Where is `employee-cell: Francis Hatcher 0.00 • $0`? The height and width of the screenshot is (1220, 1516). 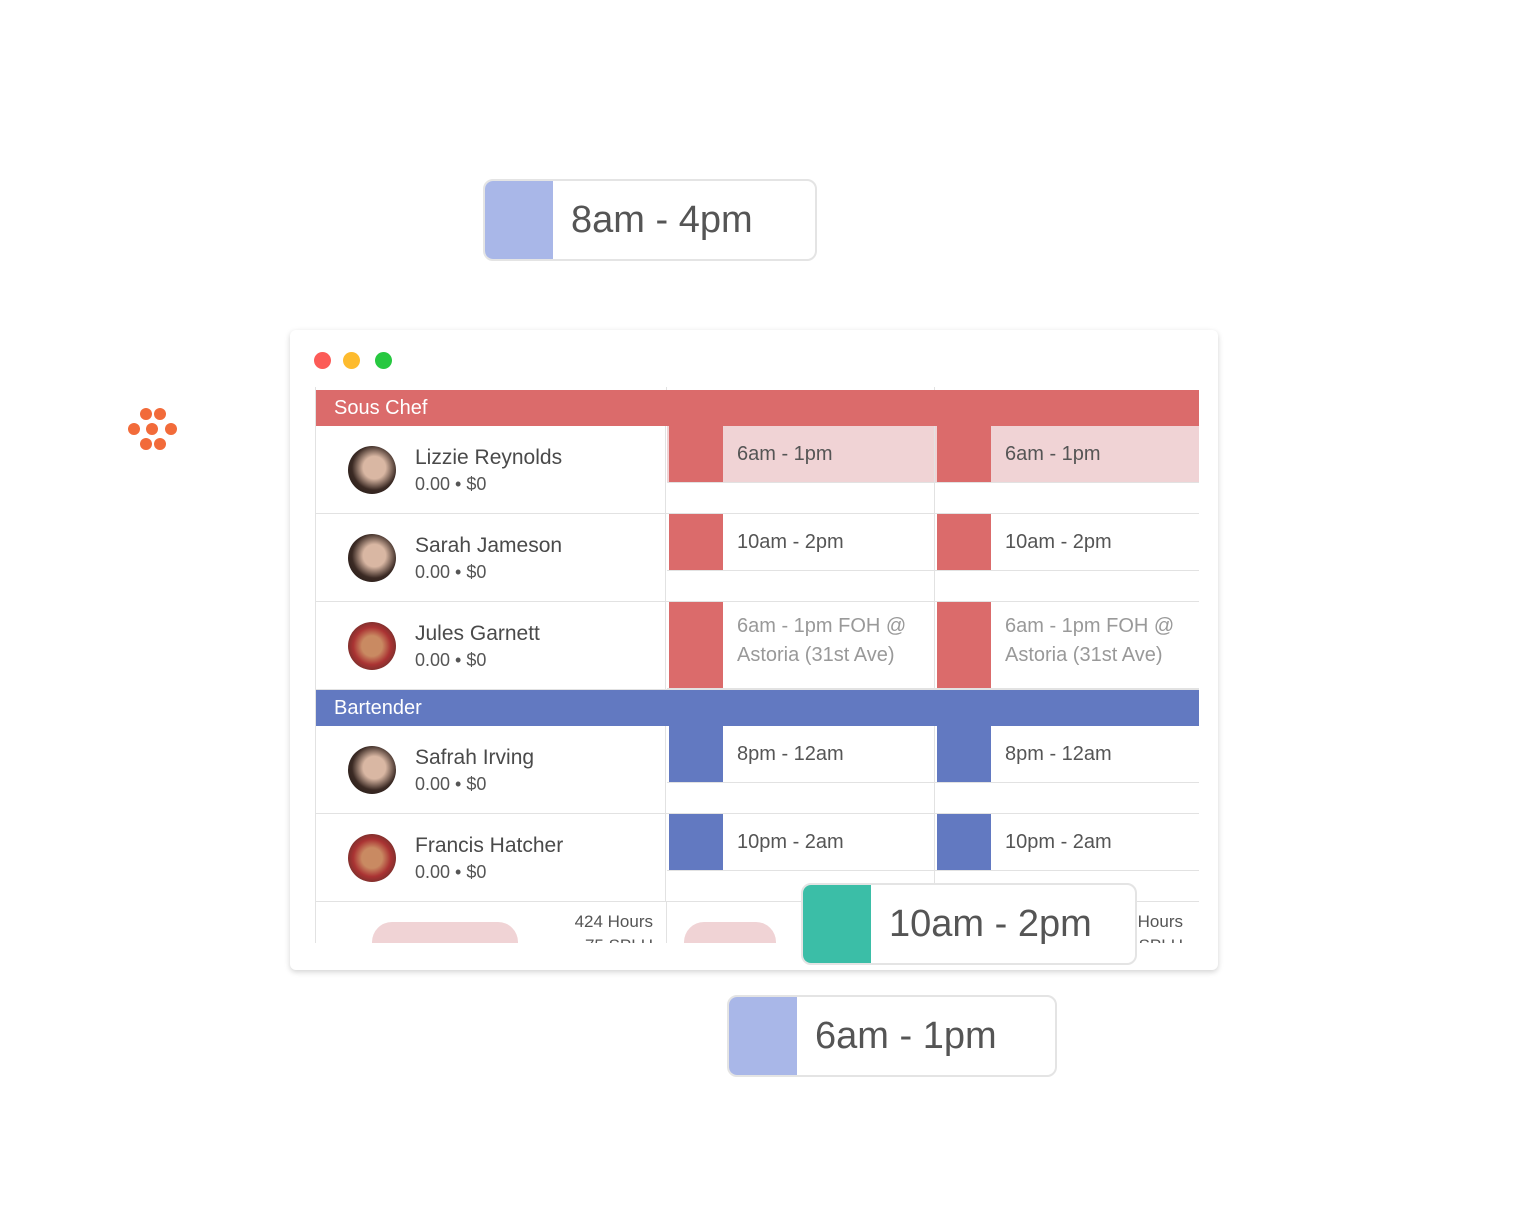 employee-cell: Francis Hatcher 0.00 • $0 is located at coordinates (491, 858).